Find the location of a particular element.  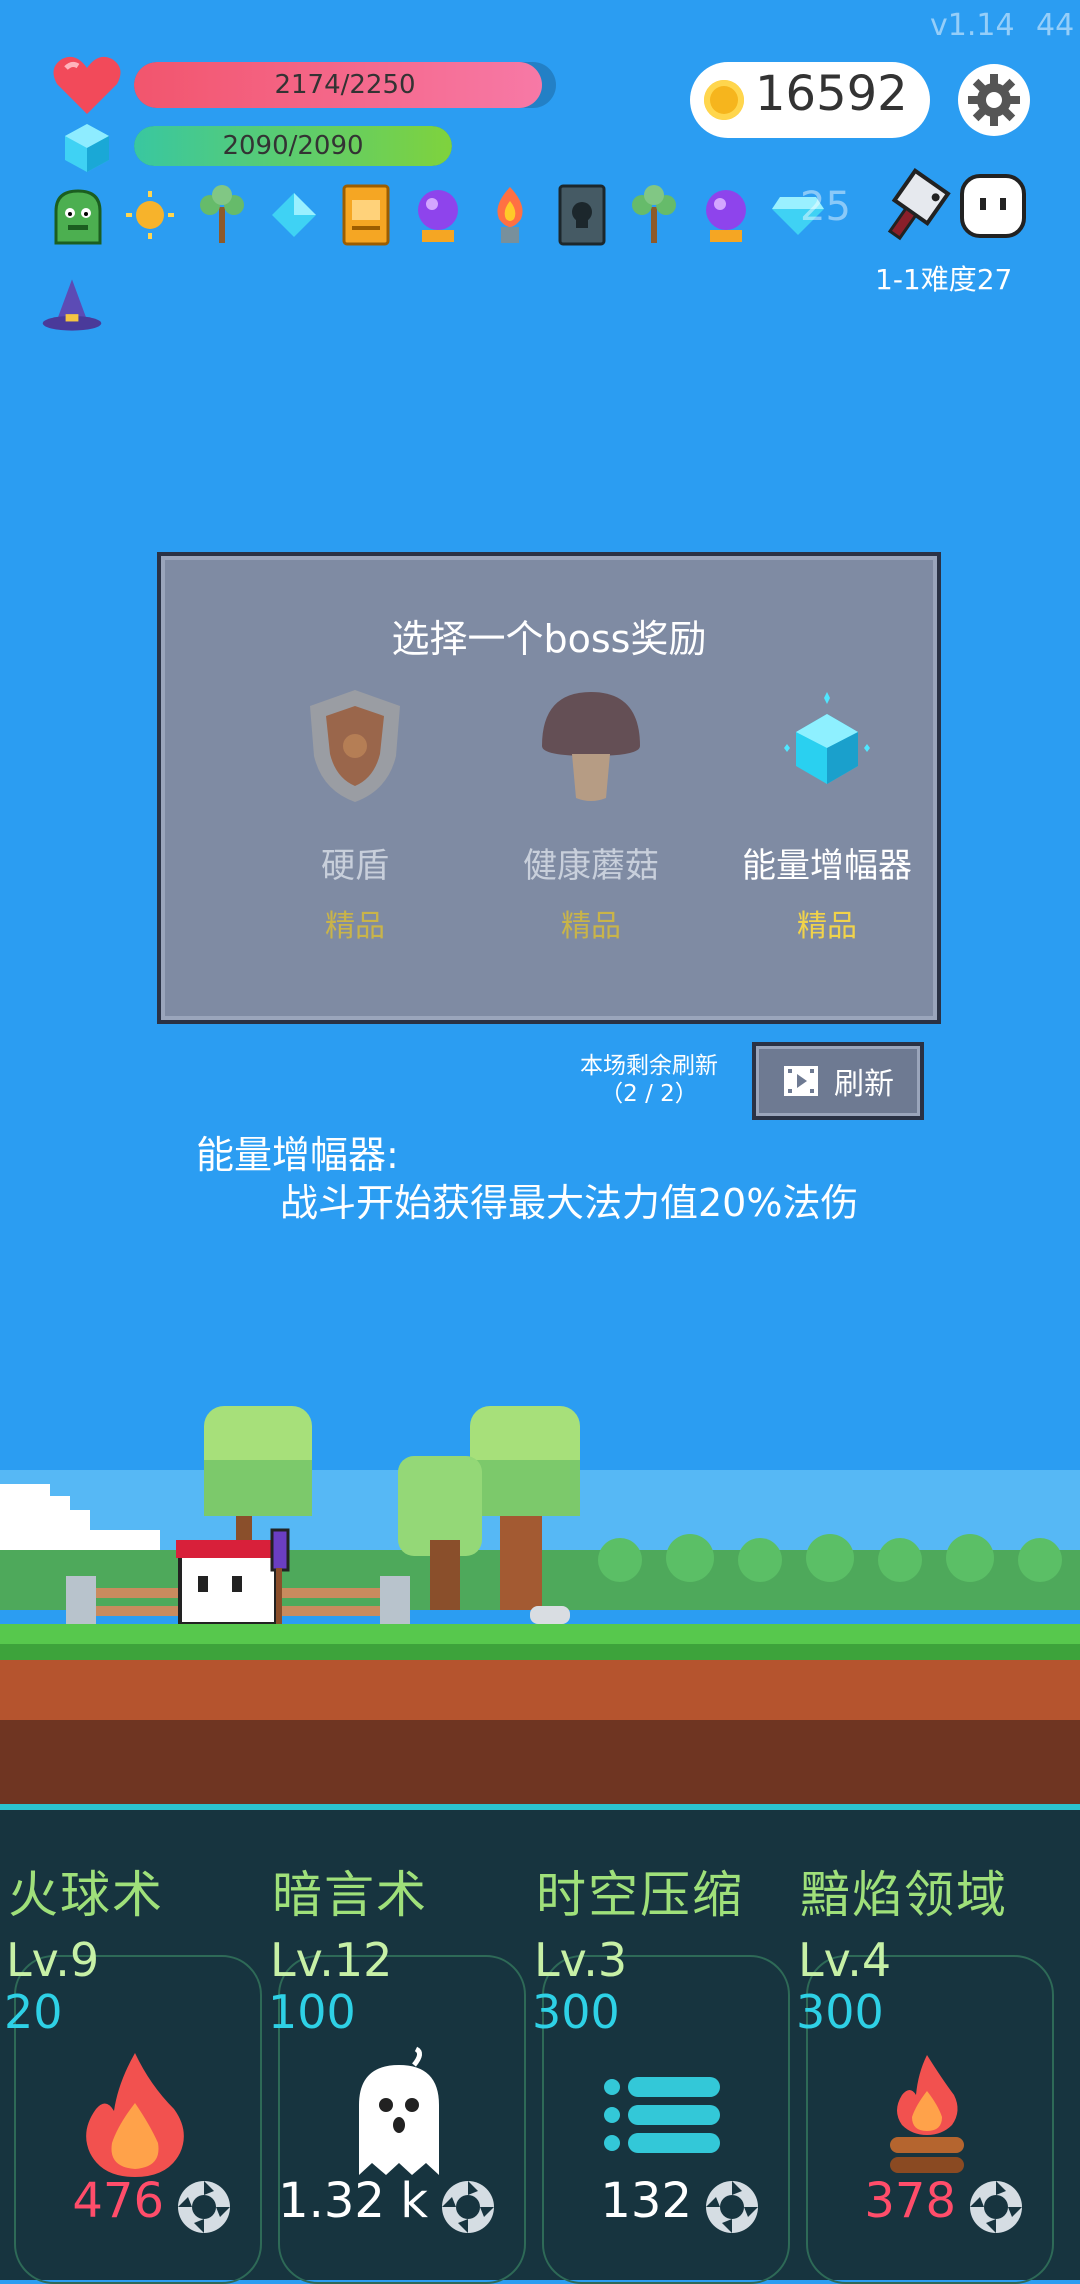

sun-item-icon is located at coordinates (150, 215).